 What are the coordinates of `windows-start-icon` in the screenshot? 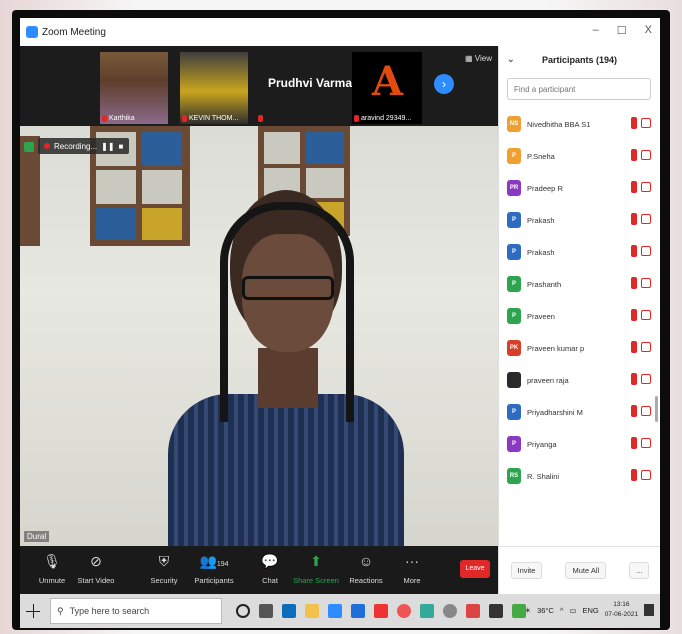 It's located at (33, 611).